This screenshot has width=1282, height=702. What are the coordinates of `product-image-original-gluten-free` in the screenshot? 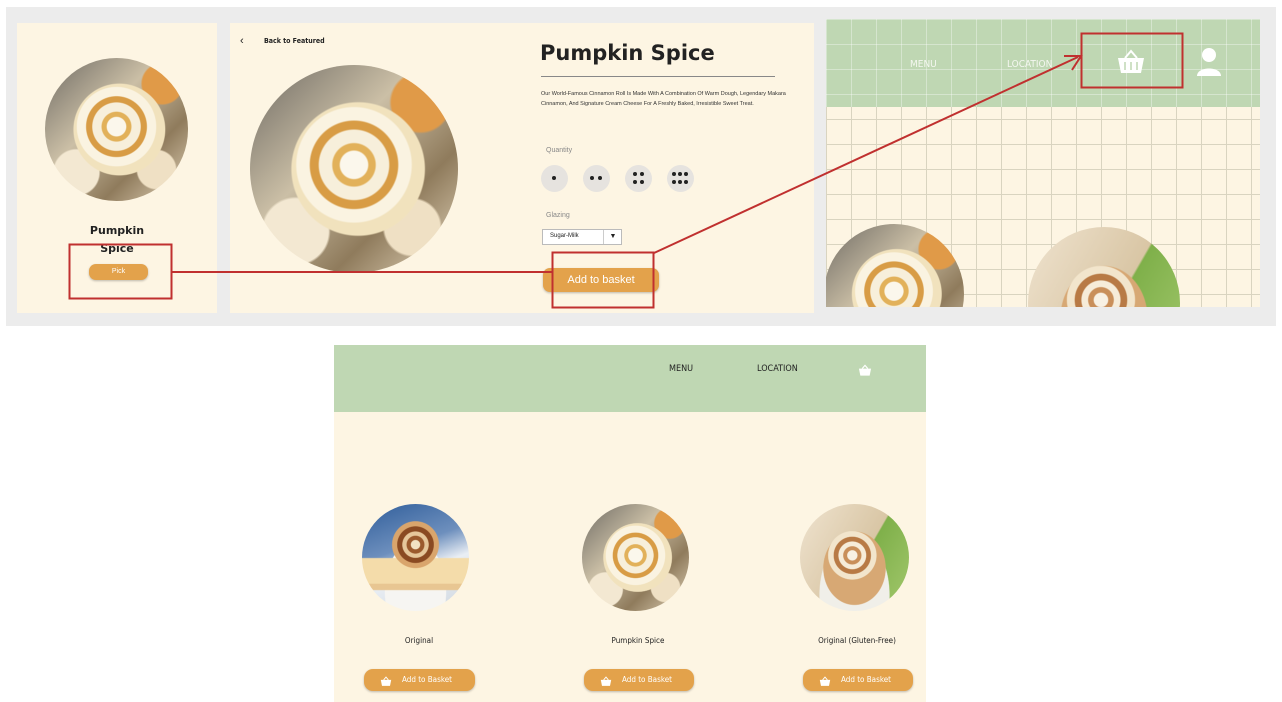 It's located at (854, 557).